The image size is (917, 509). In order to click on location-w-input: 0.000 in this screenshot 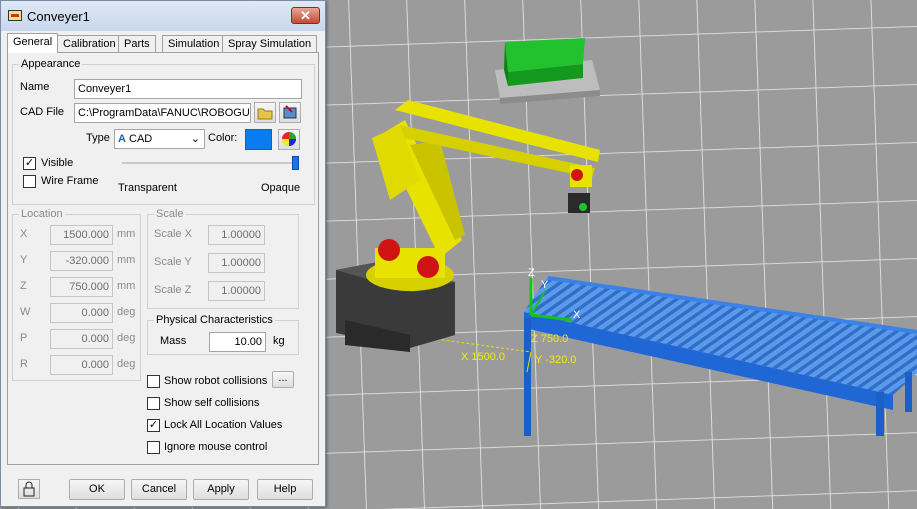, I will do `click(81, 313)`.